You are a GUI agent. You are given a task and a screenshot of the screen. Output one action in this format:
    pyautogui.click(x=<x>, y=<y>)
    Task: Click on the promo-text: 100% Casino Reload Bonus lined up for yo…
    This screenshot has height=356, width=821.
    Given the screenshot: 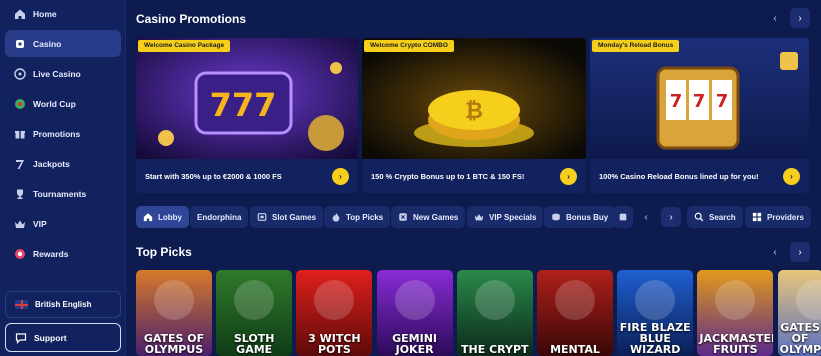 What is the action you would take?
    pyautogui.click(x=699, y=176)
    